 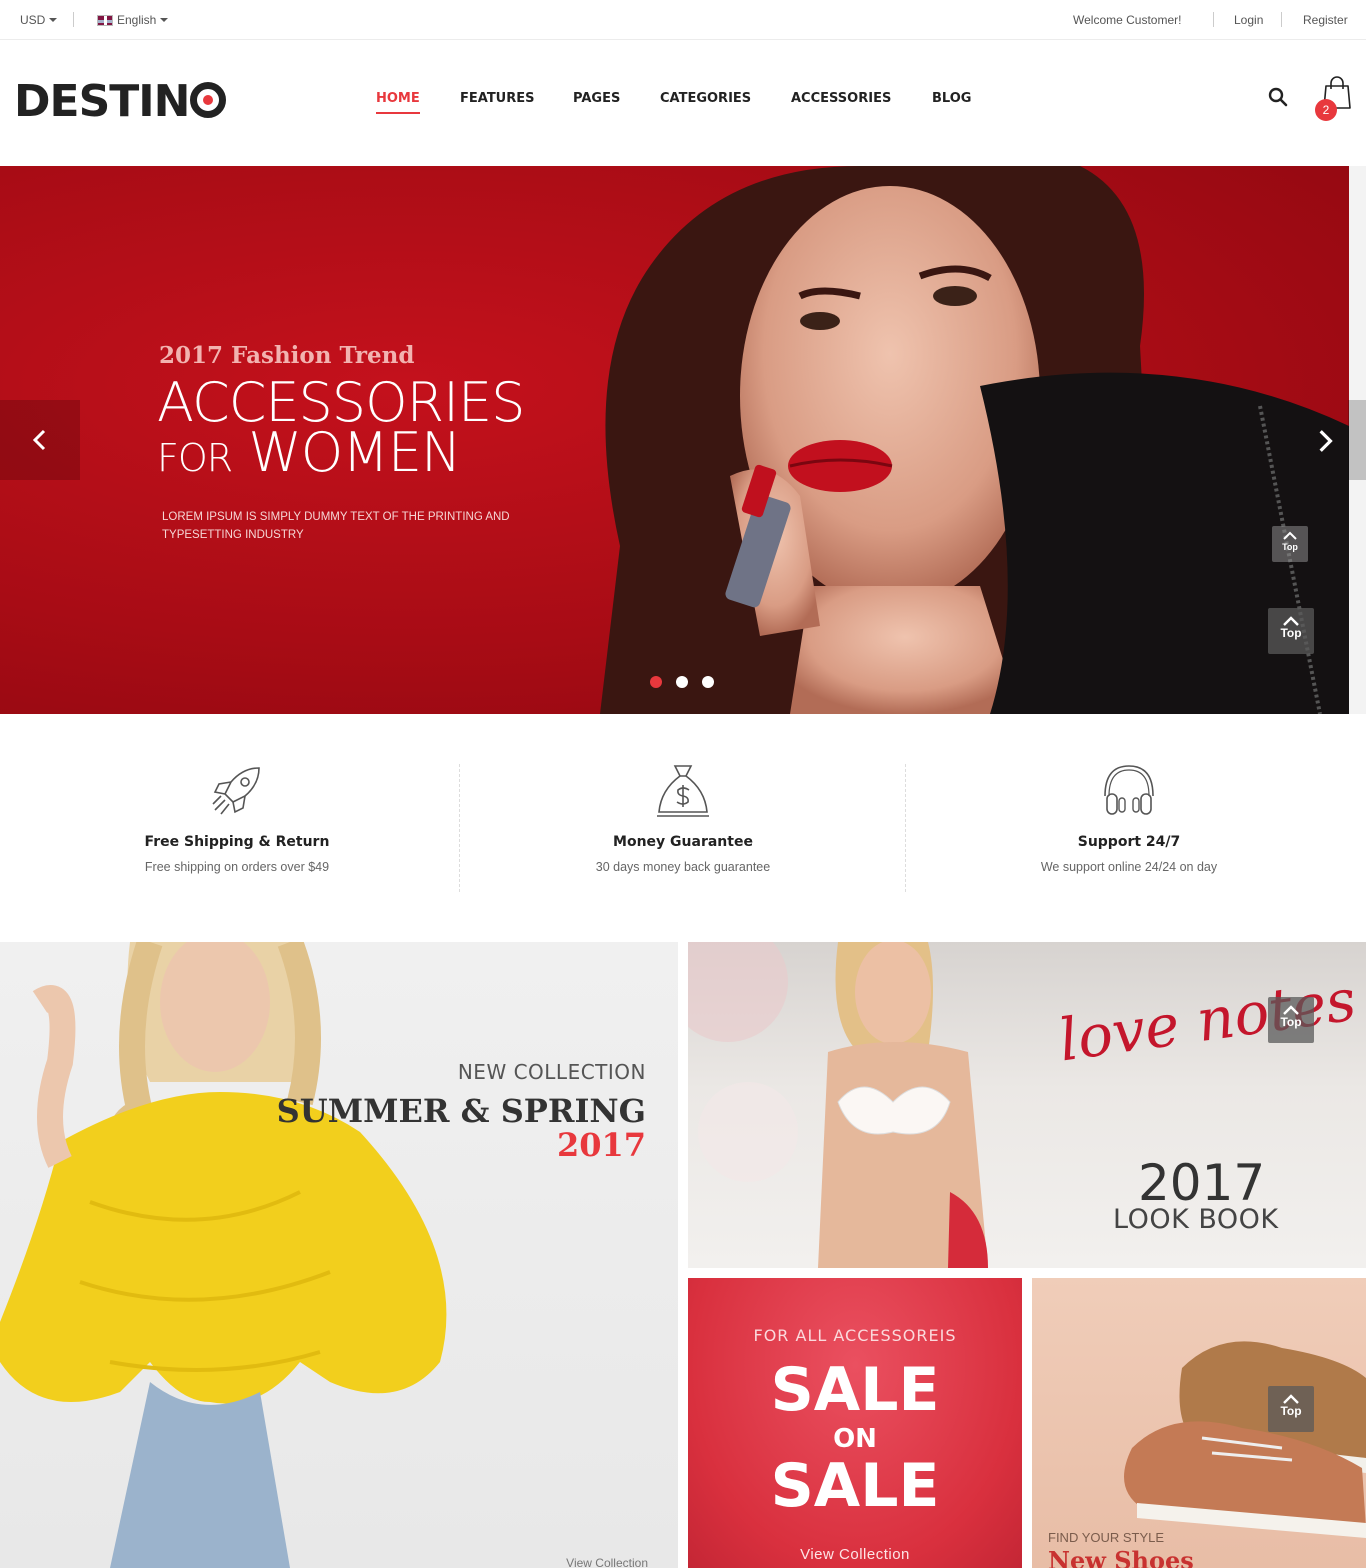 I want to click on shoes-image, so click(x=1245, y=1439).